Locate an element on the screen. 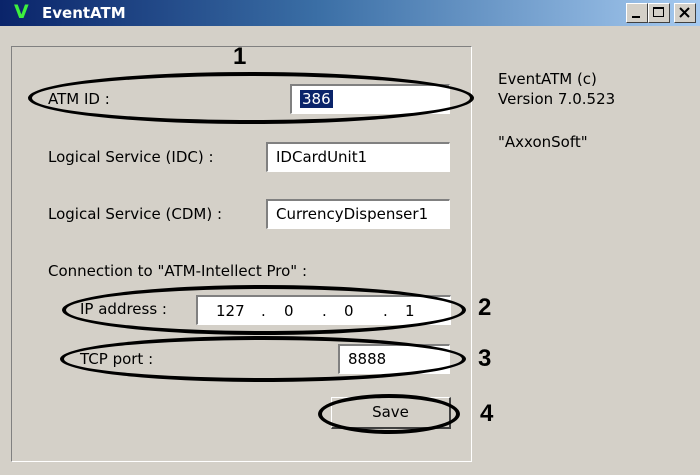 This screenshot has width=700, height=475. close-icon is located at coordinates (684, 12).